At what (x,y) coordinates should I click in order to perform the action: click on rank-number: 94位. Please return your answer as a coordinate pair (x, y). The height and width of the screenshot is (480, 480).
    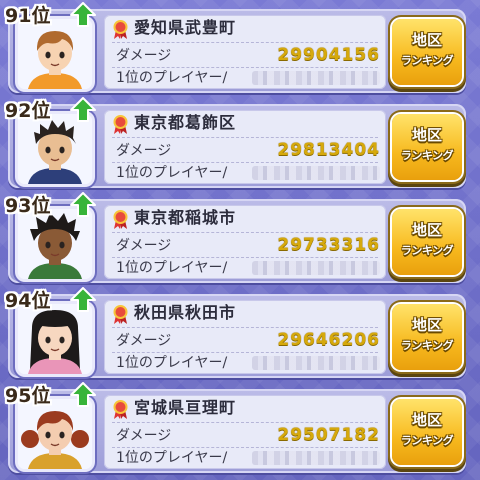
    Looking at the image, I should click on (28, 301).